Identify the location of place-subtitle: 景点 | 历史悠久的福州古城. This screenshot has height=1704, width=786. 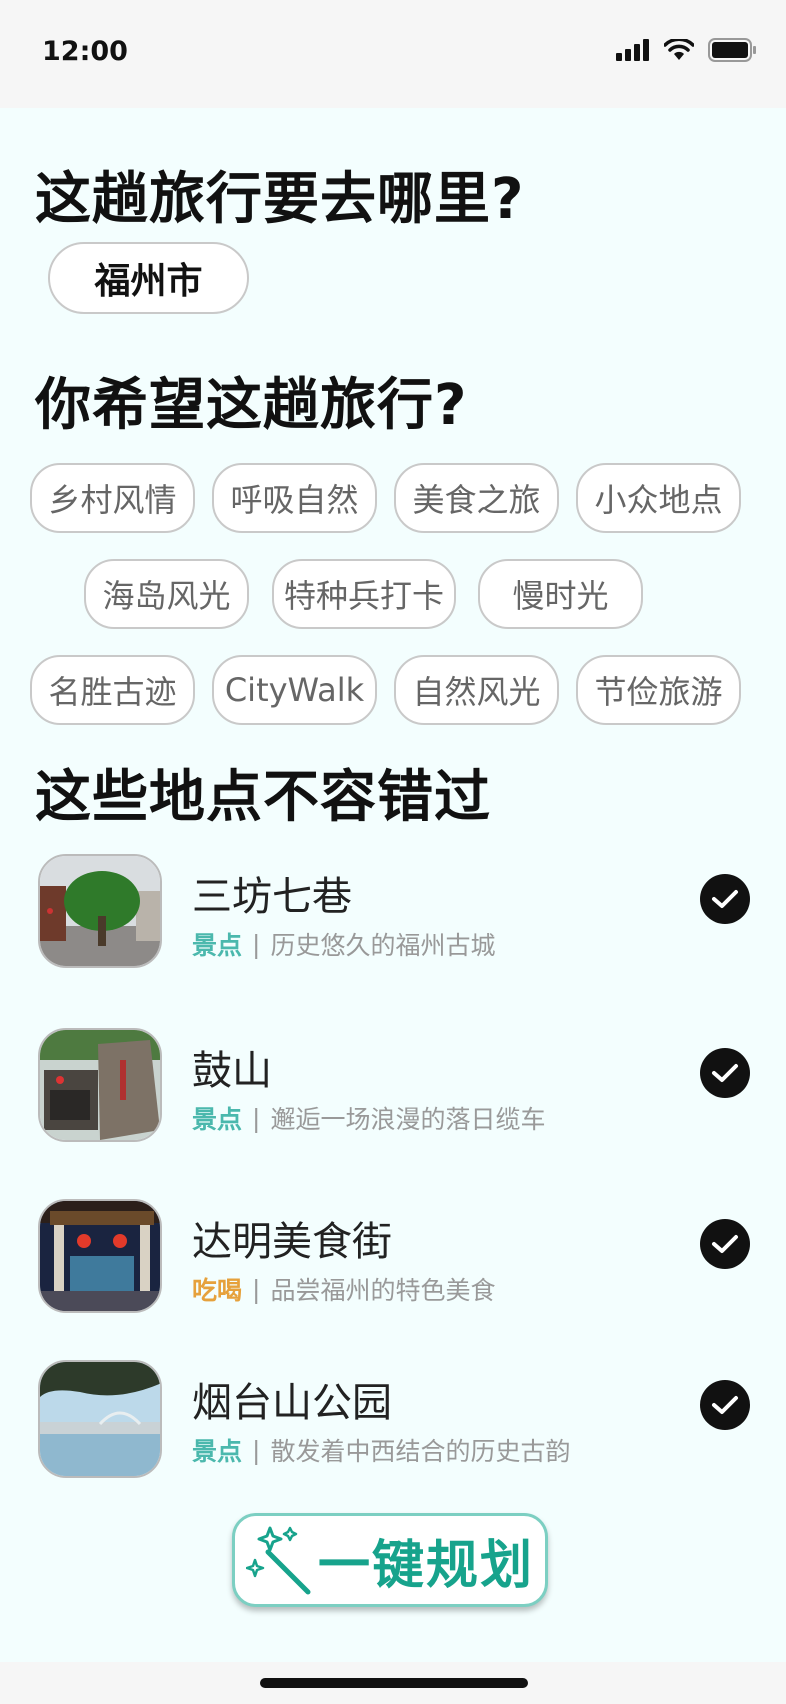
(343, 944).